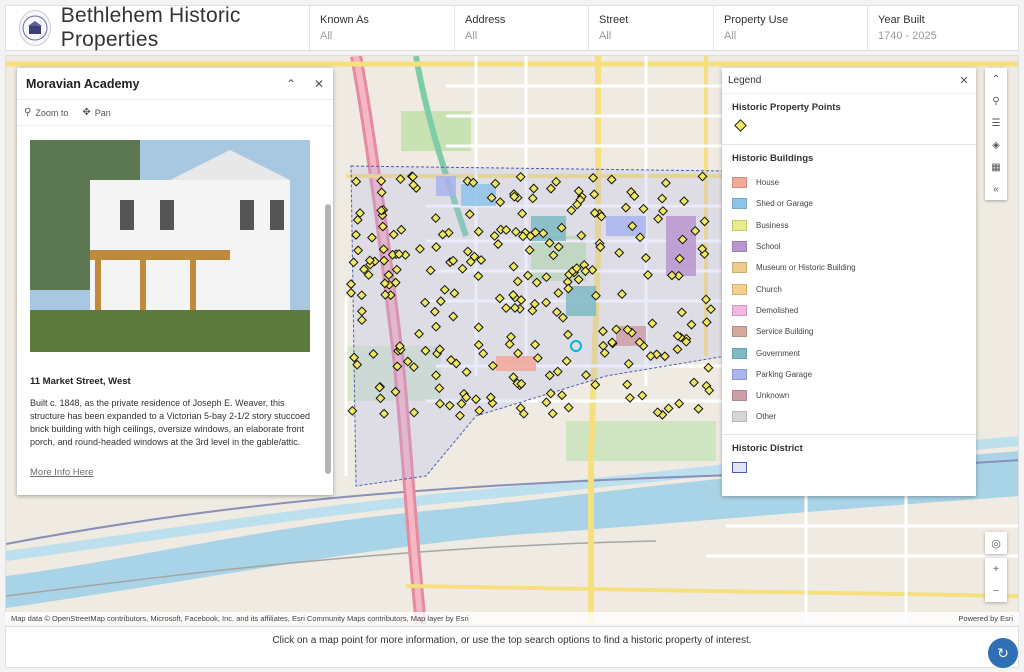 The width and height of the screenshot is (1024, 672). I want to click on diamond-point-icon, so click(740, 125).